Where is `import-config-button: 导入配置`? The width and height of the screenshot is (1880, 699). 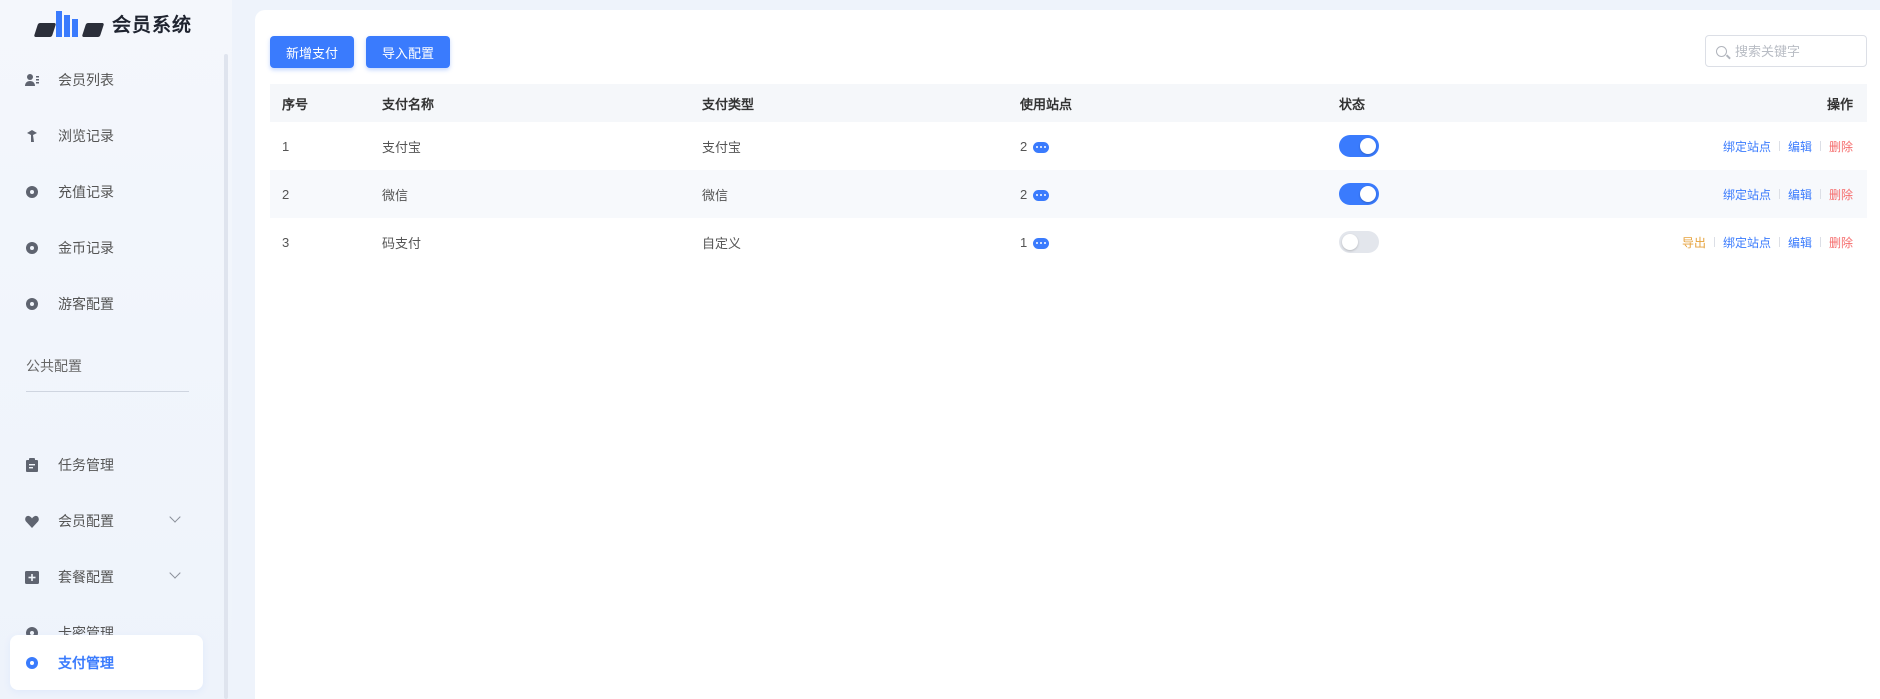
import-config-button: 导入配置 is located at coordinates (408, 52).